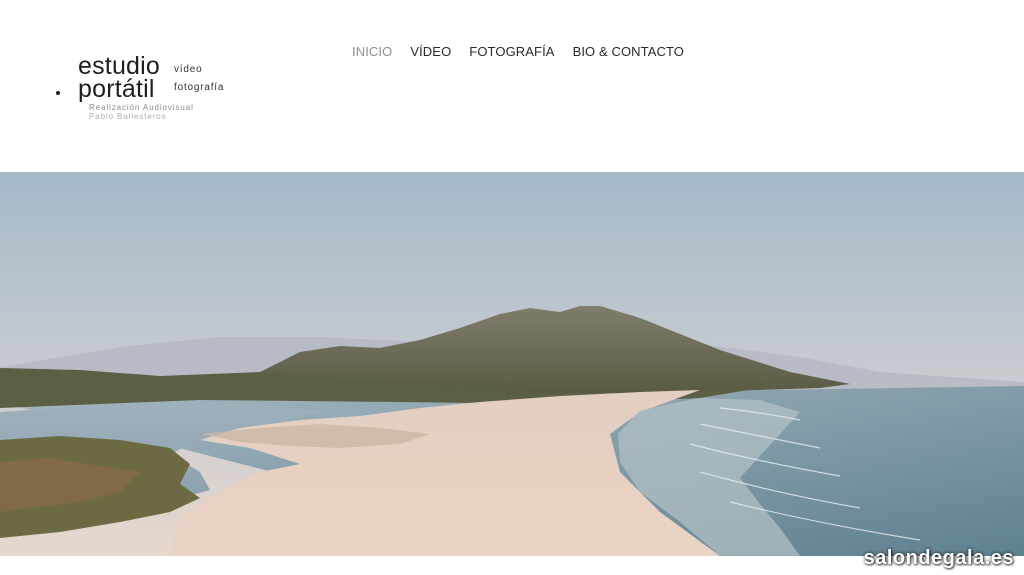 This screenshot has height=575, width=1024. I want to click on nav-item-inicio: INICIO, so click(372, 51).